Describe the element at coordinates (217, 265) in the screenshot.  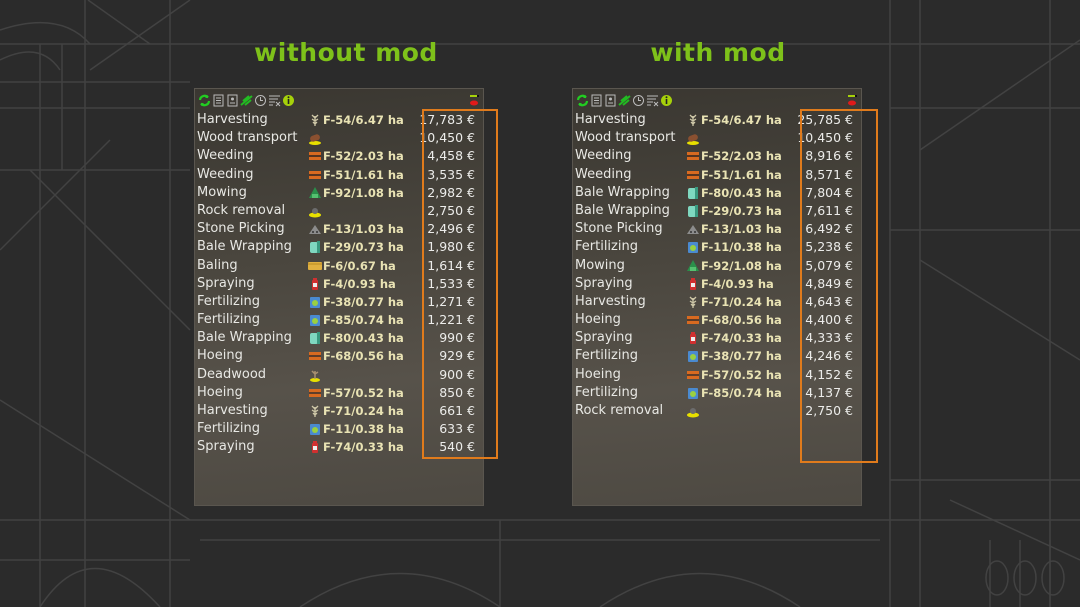
I see `job-task: Baling` at that location.